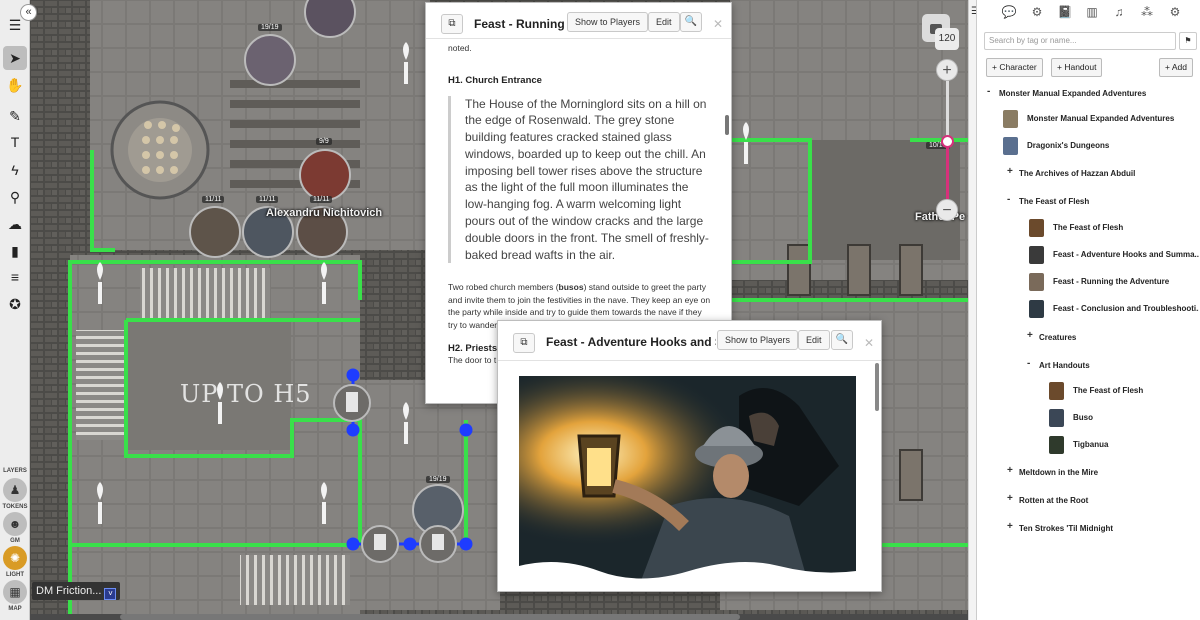 Image resolution: width=1200 pixels, height=620 pixels. What do you see at coordinates (1083, 417) in the screenshot?
I see `journal-item-label: Buso` at bounding box center [1083, 417].